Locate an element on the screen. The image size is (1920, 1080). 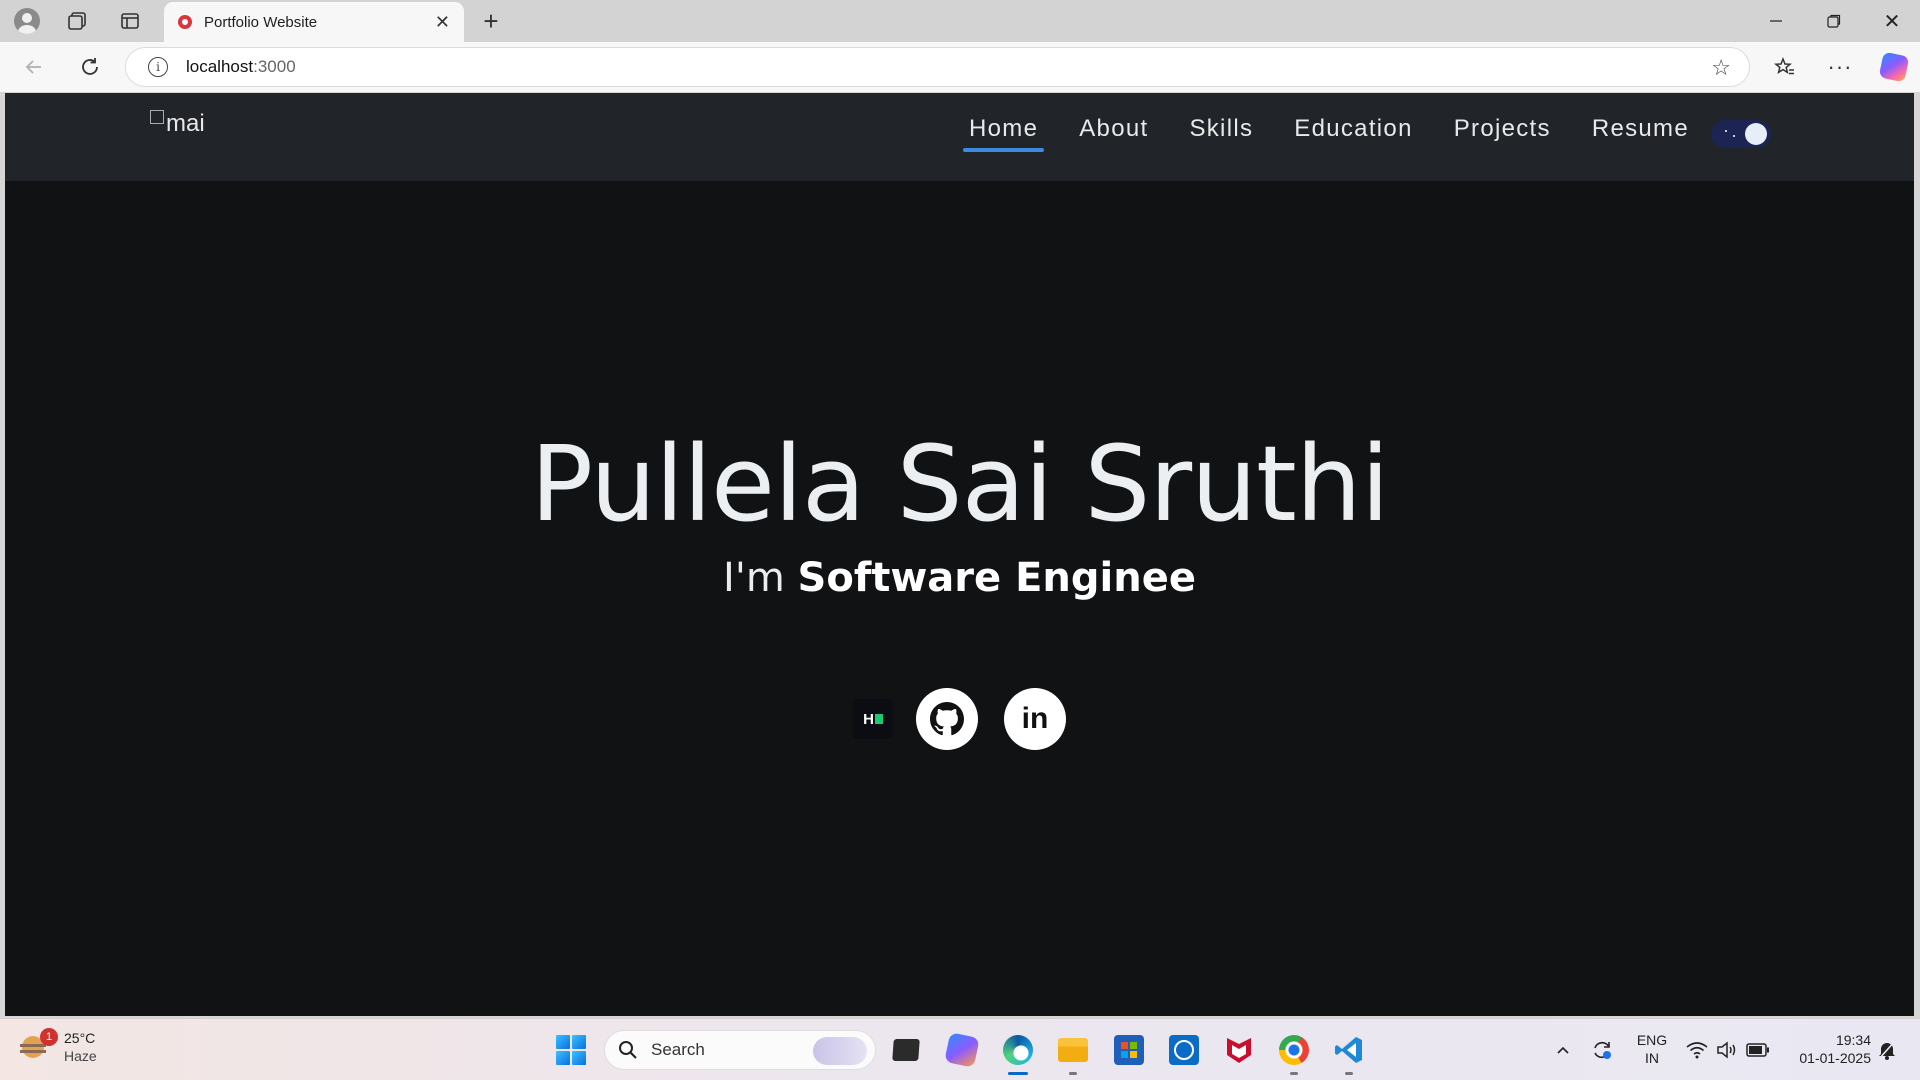
close-icon: ✕ is located at coordinates (442, 22).